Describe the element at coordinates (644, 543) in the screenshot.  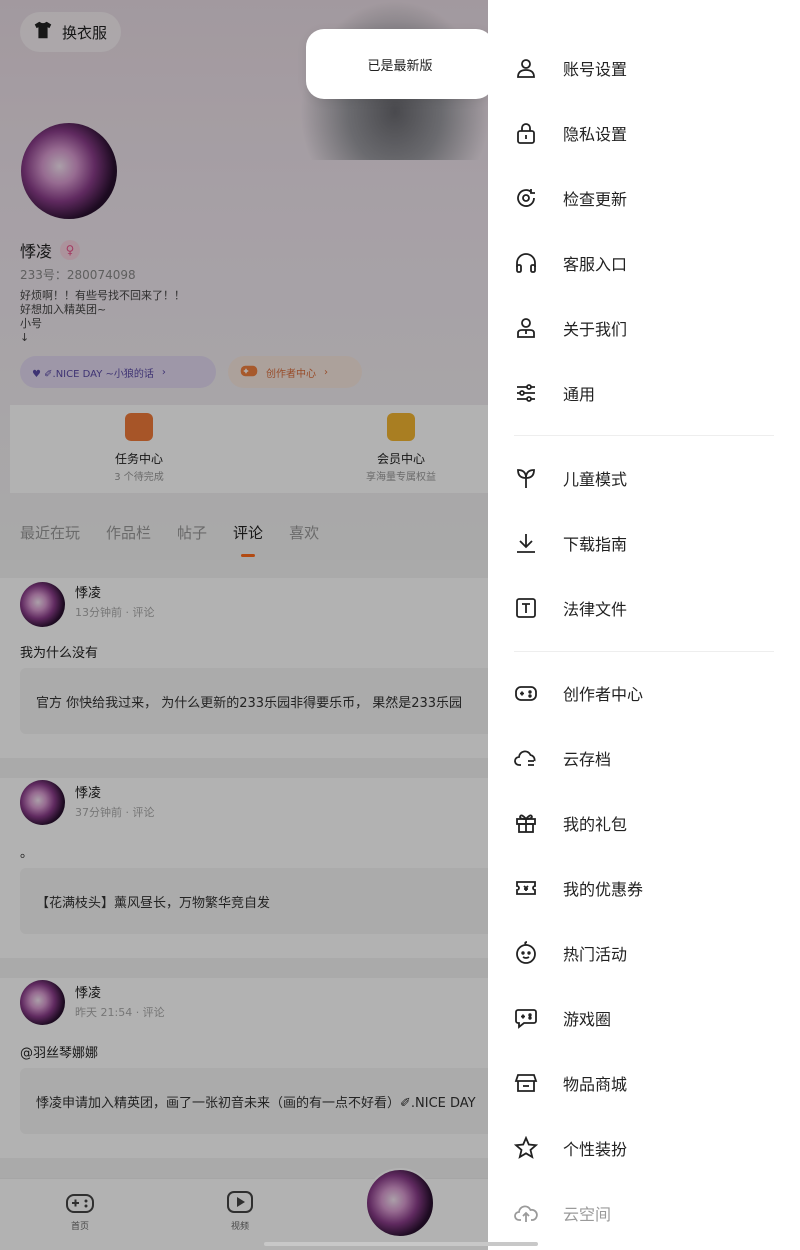
I see `menu-item-download-guide: 下载指南` at that location.